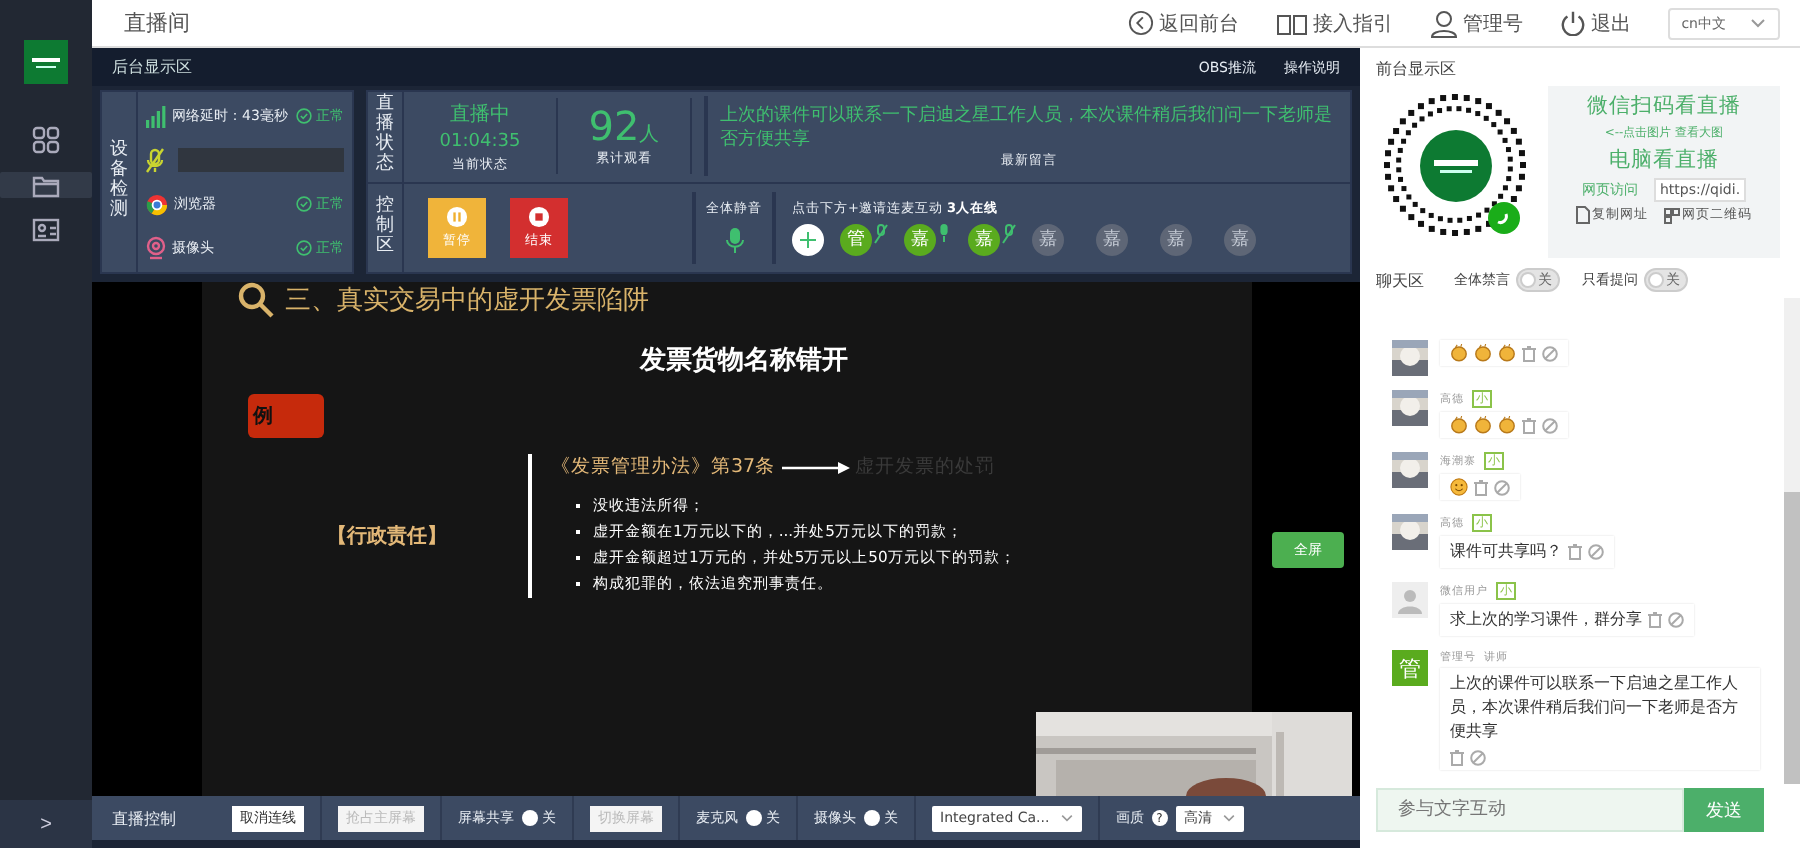  I want to click on header-link: 接入指引, so click(1334, 23).